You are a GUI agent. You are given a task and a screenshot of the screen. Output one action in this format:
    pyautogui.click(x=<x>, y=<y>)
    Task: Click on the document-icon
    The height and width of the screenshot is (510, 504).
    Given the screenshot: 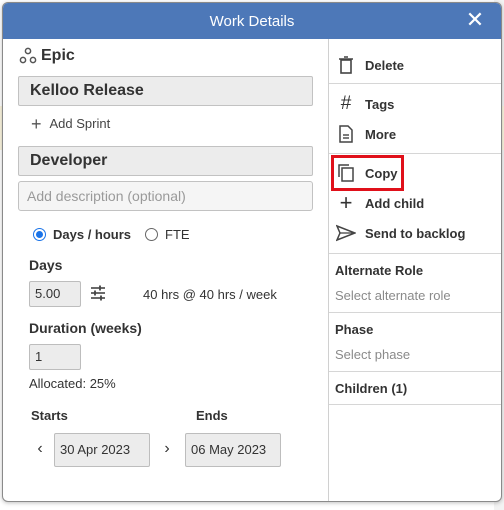 What is the action you would take?
    pyautogui.click(x=346, y=134)
    